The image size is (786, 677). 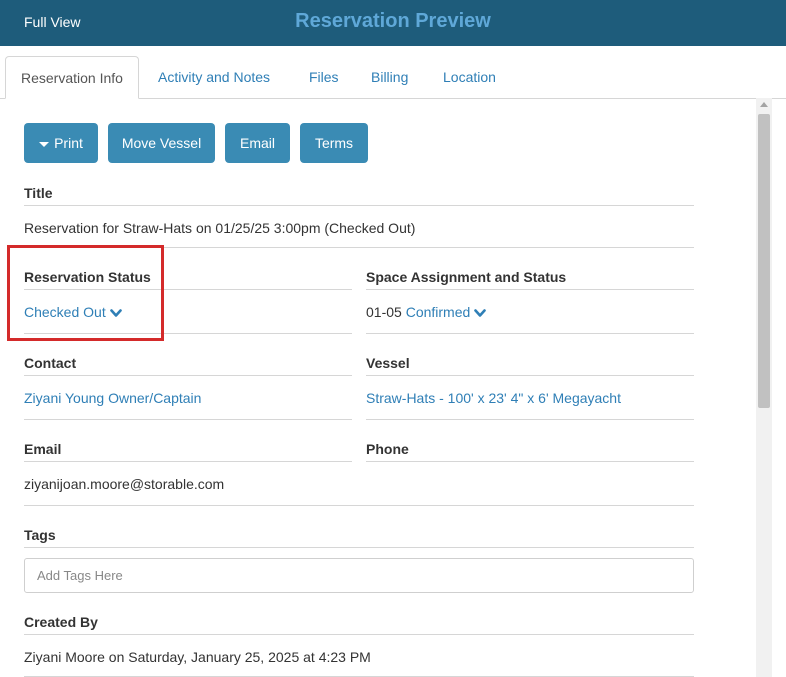 I want to click on tab-billing: Billing, so click(x=389, y=77).